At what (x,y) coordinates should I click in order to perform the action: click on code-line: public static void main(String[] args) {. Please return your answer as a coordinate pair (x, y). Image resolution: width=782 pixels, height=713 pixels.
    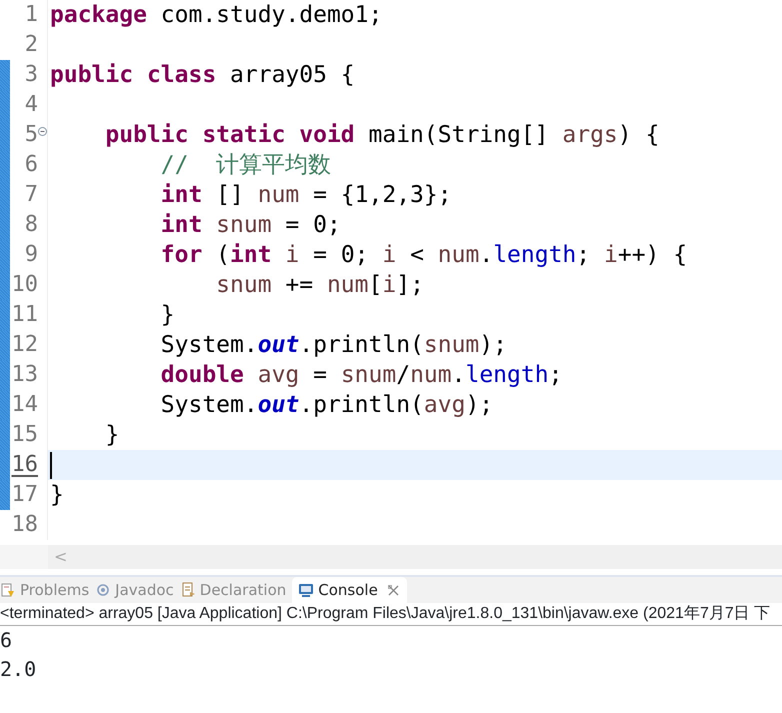
    Looking at the image, I should click on (382, 135).